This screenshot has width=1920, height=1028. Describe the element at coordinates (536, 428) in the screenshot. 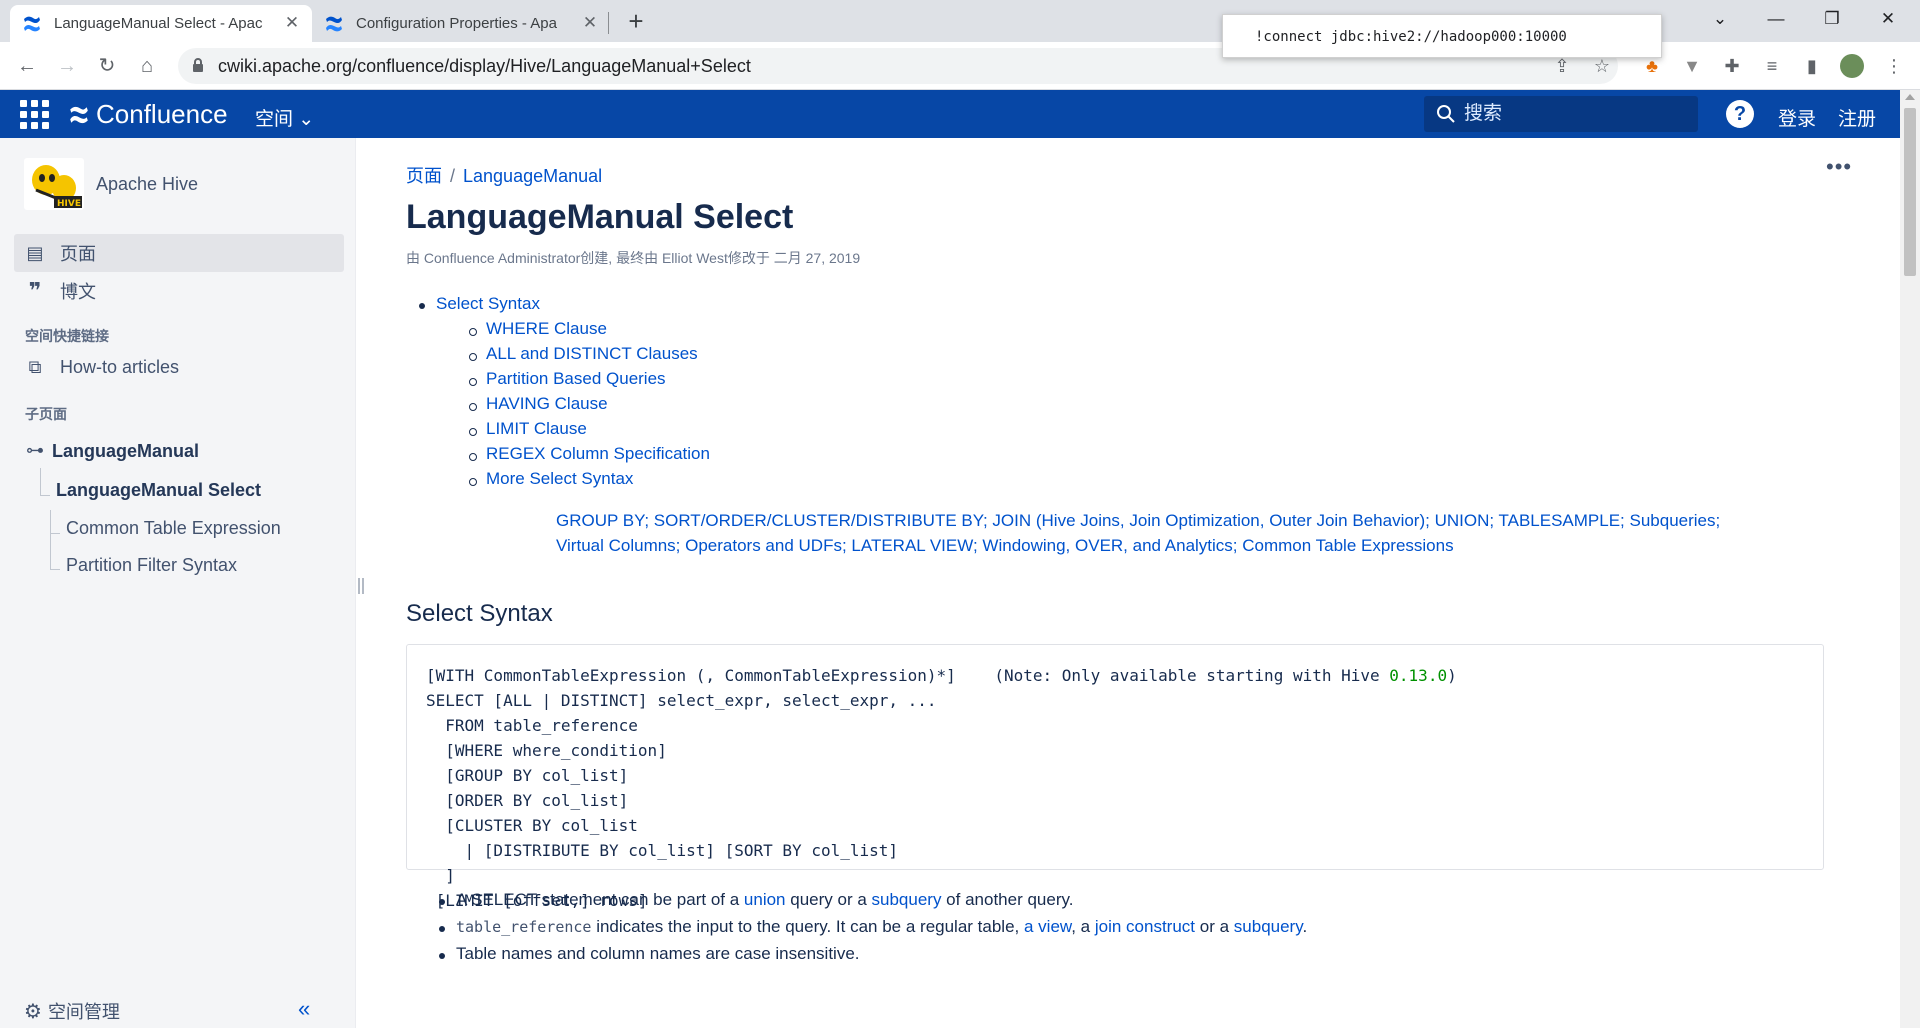

I see `toc-link: LIMIT Clause` at that location.